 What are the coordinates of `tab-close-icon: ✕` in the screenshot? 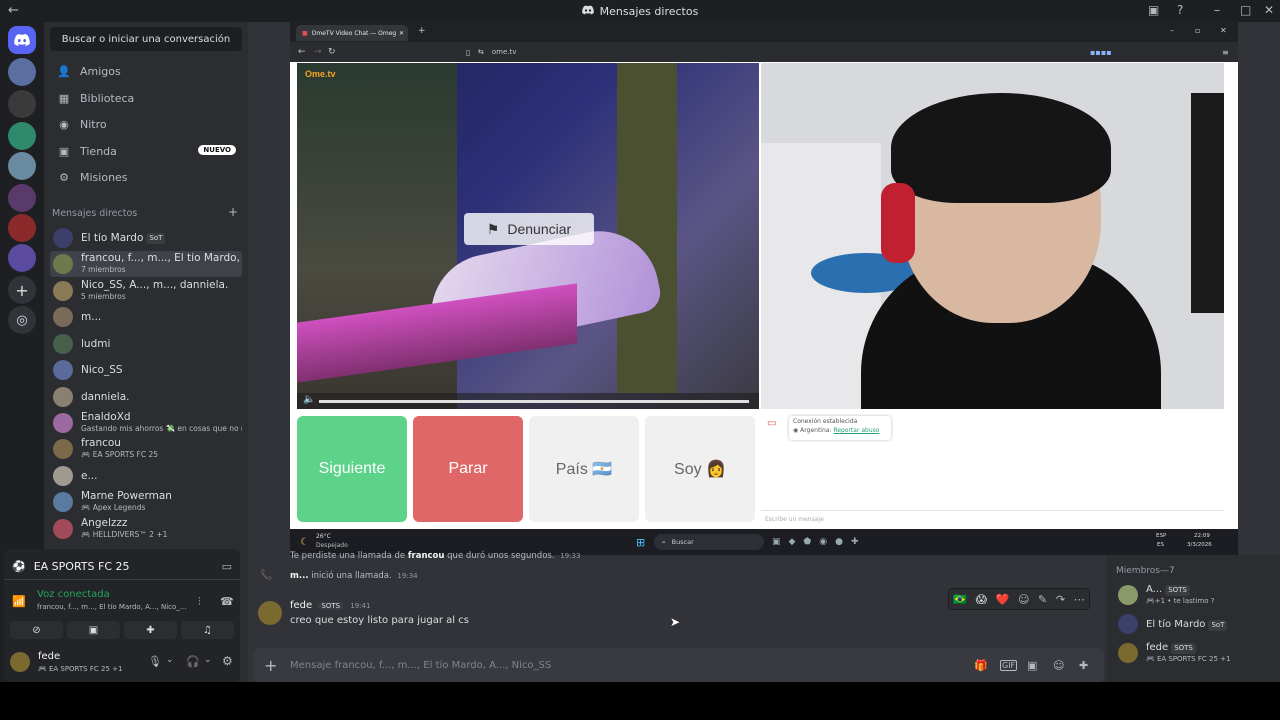 It's located at (401, 33).